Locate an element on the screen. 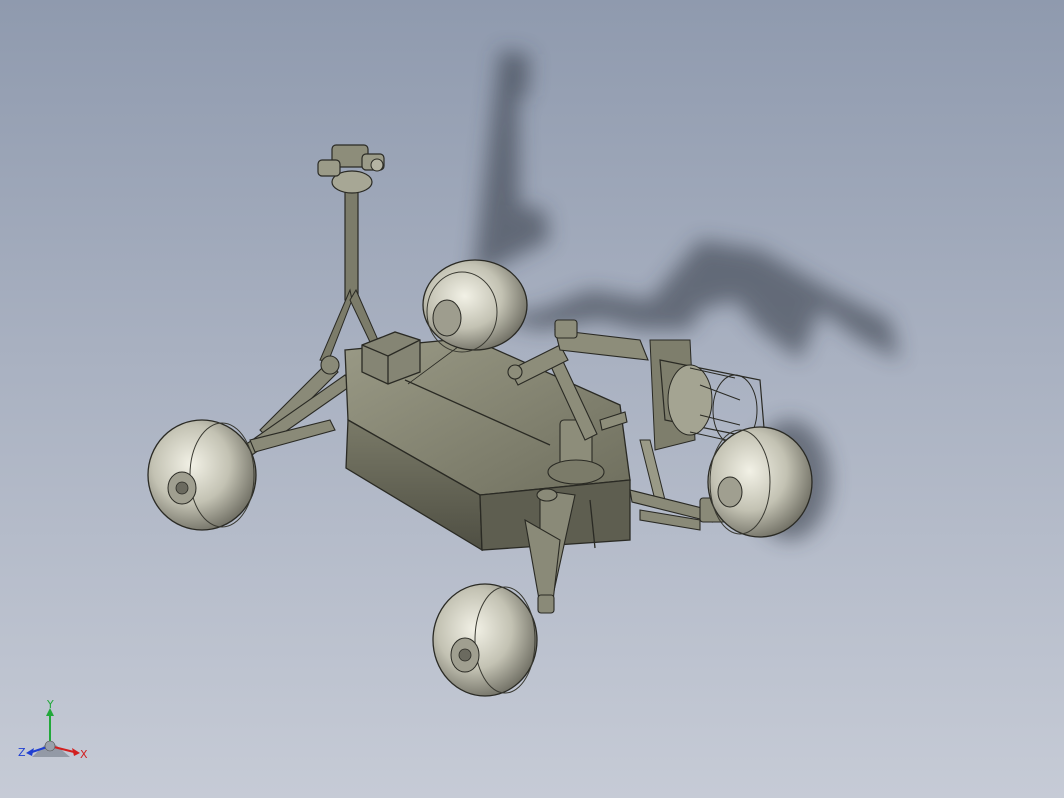 This screenshot has width=1064, height=798. wheel-rear-left is located at coordinates (202, 475).